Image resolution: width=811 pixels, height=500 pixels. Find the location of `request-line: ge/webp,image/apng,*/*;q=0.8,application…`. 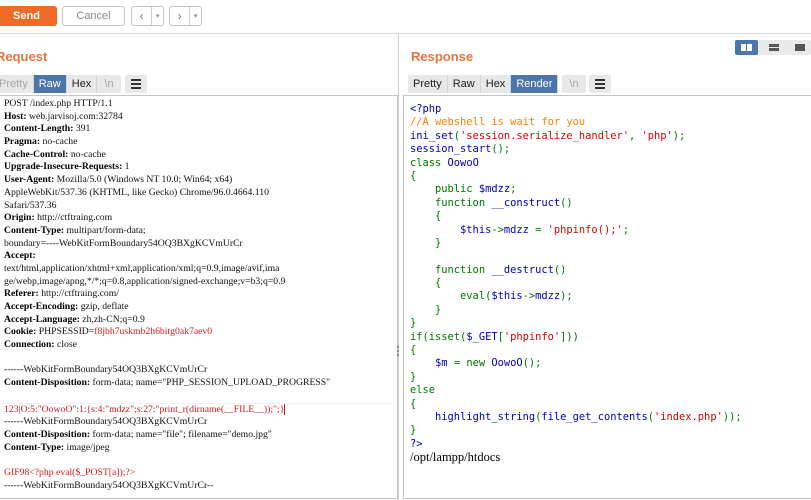

request-line: ge/webp,image/apng,*/*;q=0.8,application… is located at coordinates (199, 282).